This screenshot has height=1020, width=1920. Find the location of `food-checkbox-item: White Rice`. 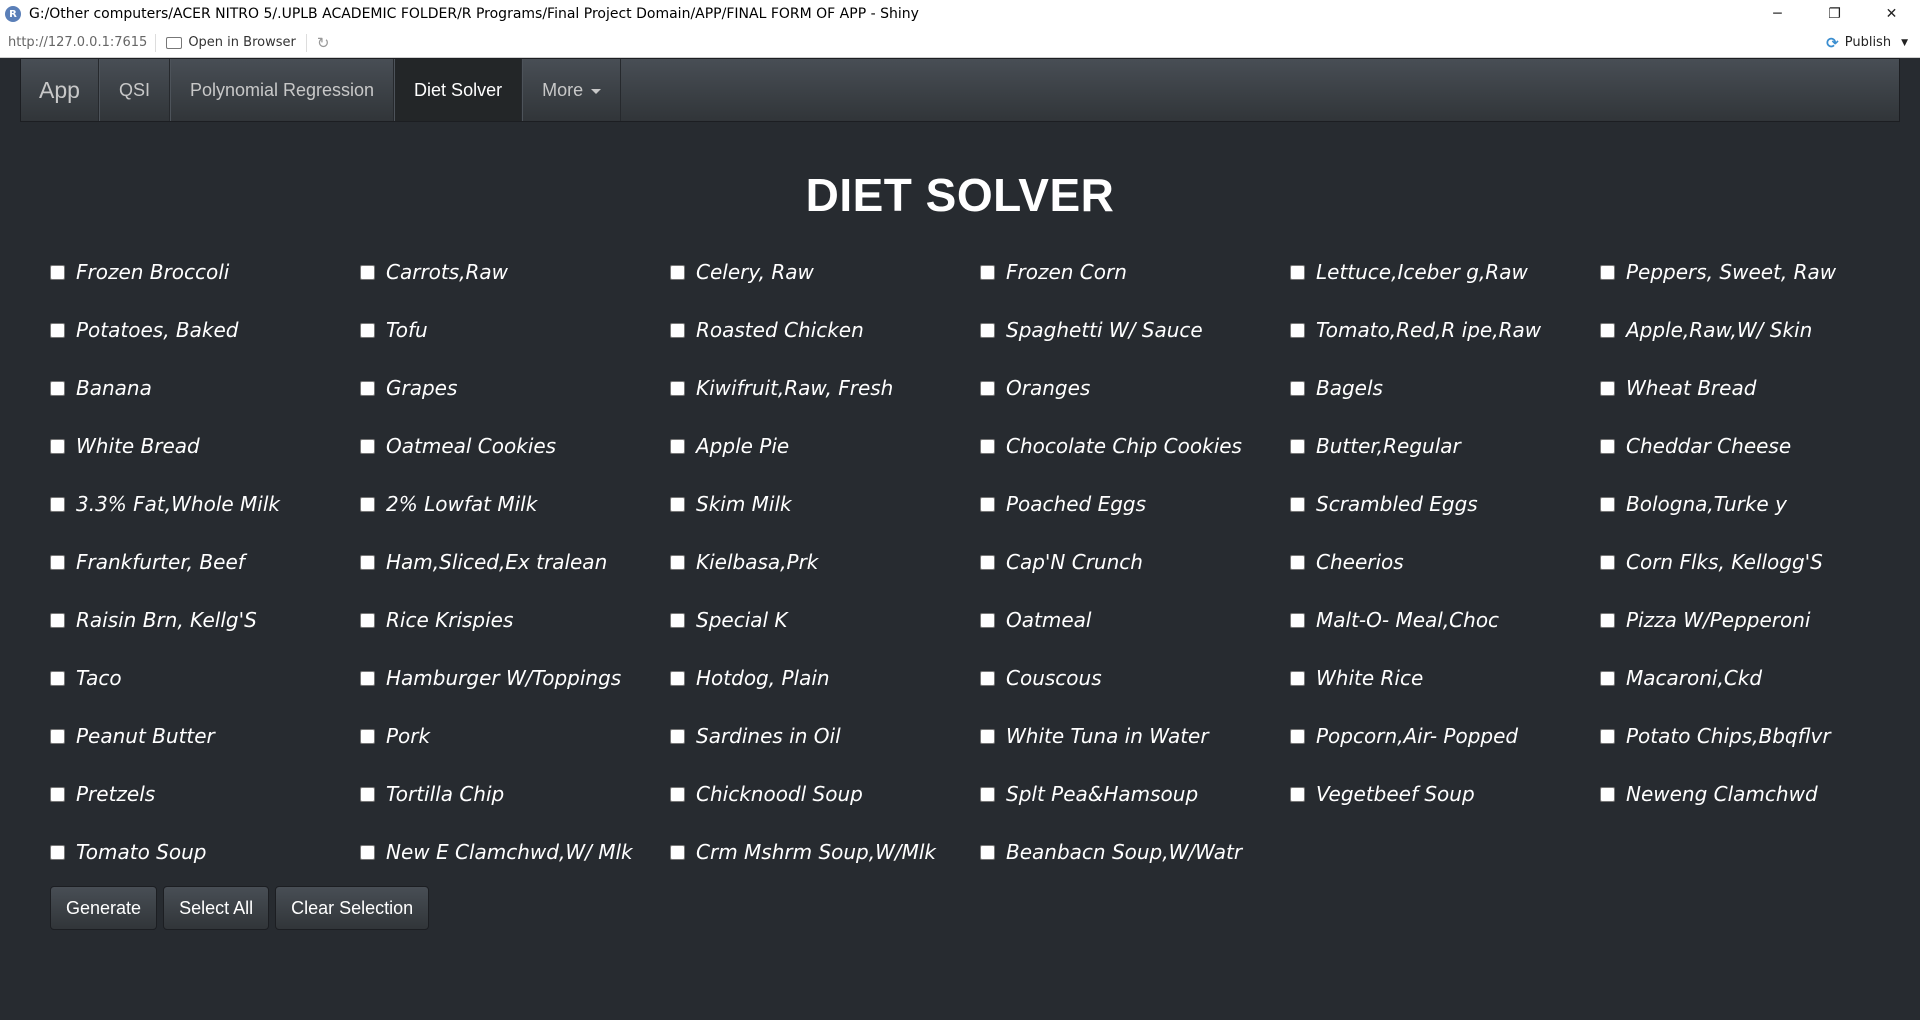

food-checkbox-item: White Rice is located at coordinates (1445, 687).